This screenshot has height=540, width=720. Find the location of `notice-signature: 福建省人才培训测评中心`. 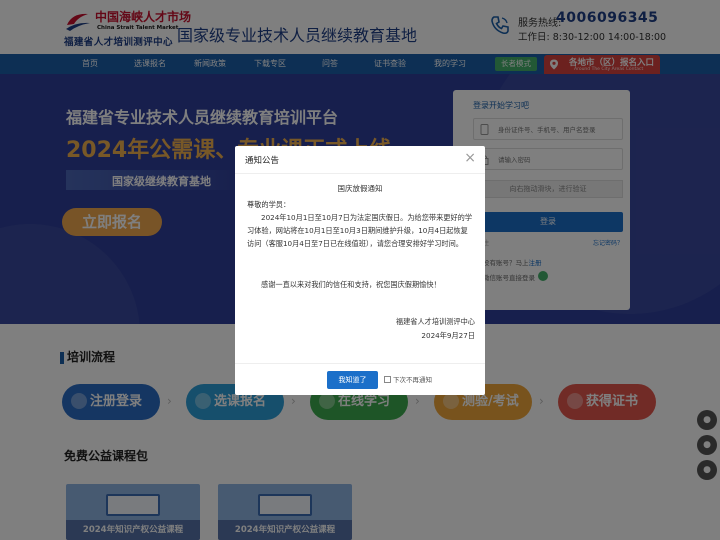

notice-signature: 福建省人才培训测评中心 is located at coordinates (435, 321).